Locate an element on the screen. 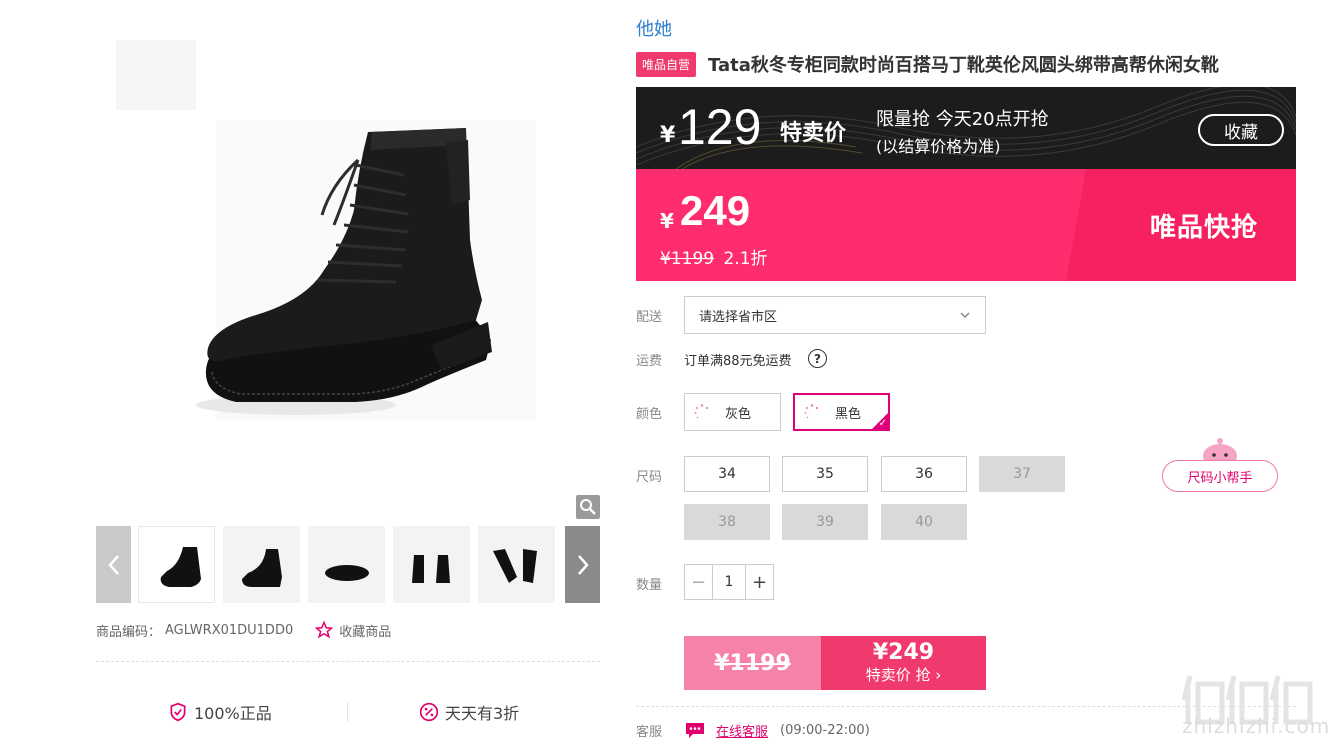 The width and height of the screenshot is (1331, 742). original-price: ¥1199 is located at coordinates (687, 259).